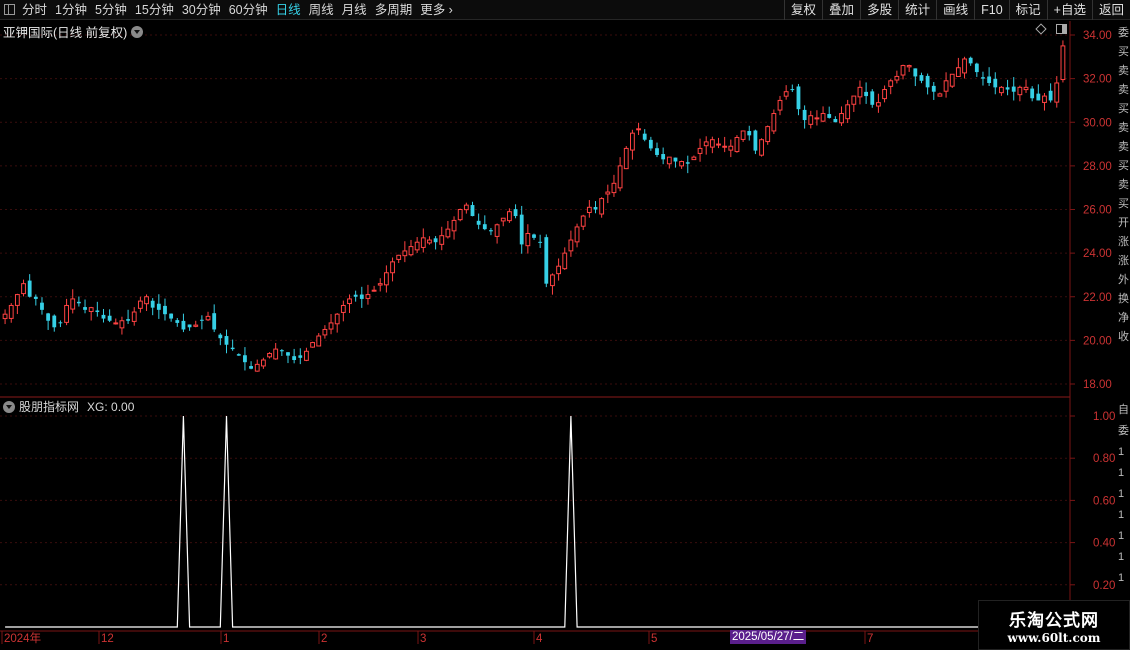  I want to click on indicator-title: 股朋指标网 XG: 0.00, so click(68, 406).